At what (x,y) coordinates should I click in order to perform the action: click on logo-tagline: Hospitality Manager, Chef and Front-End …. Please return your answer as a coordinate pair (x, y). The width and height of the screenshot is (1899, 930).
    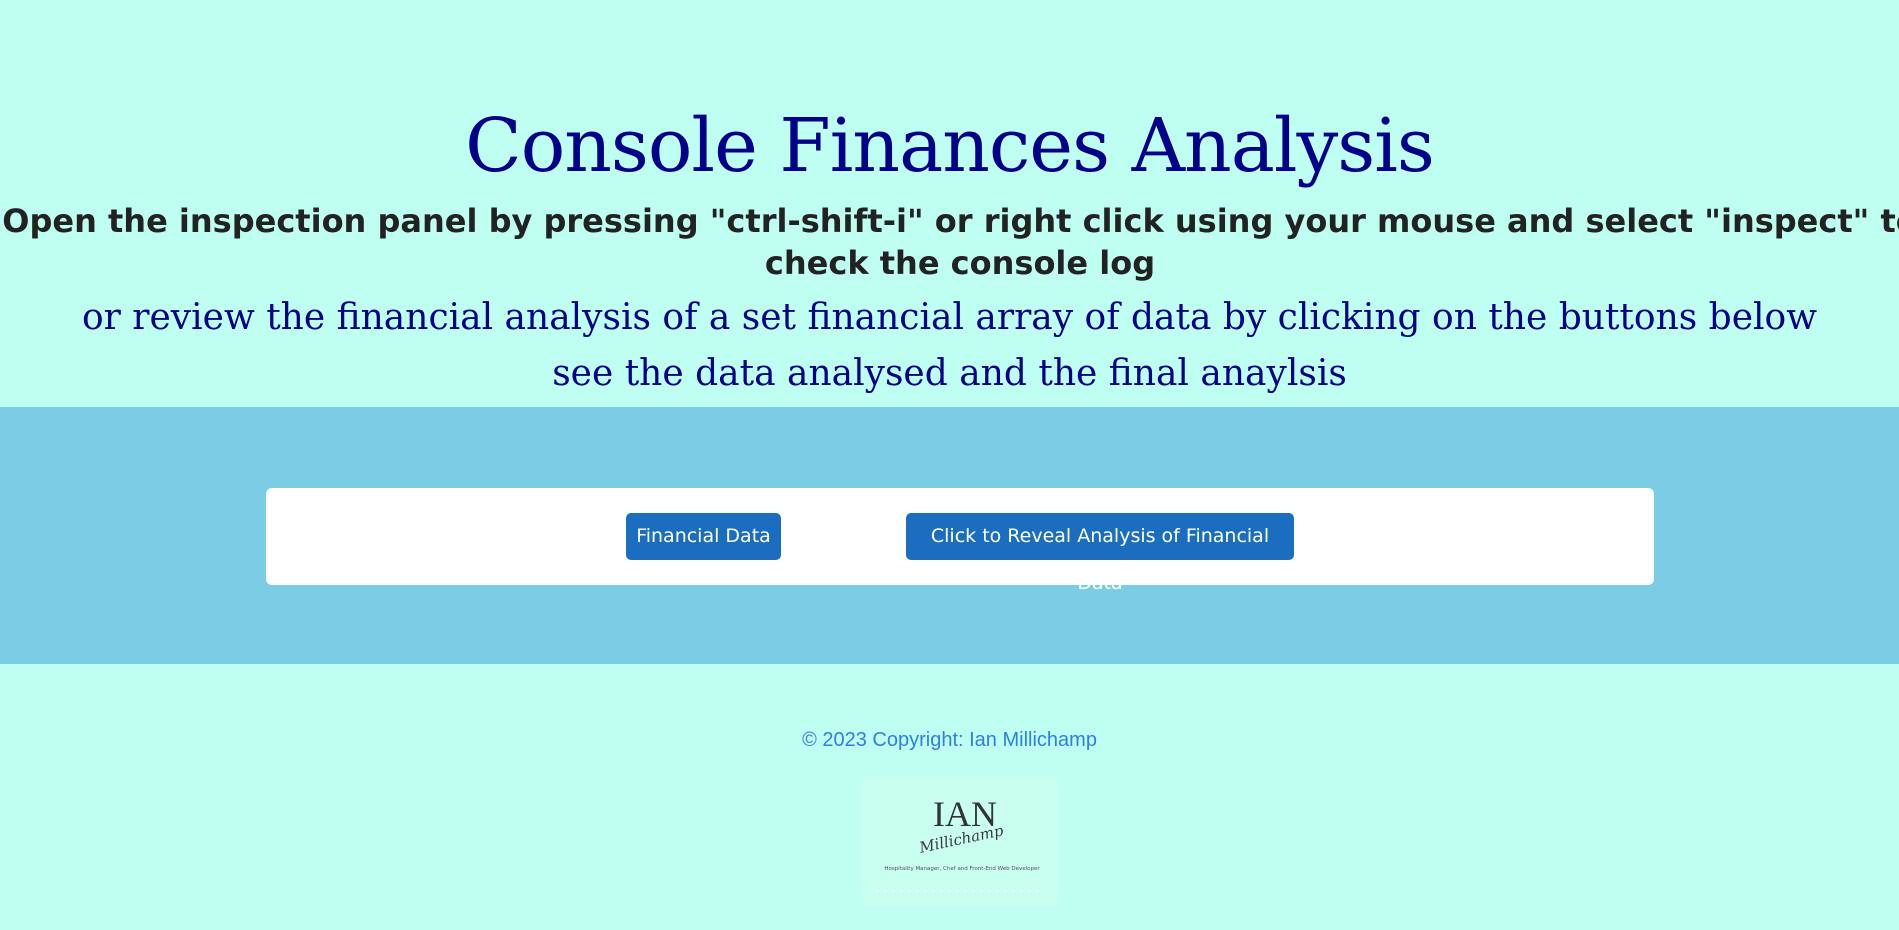
    Looking at the image, I should click on (962, 869).